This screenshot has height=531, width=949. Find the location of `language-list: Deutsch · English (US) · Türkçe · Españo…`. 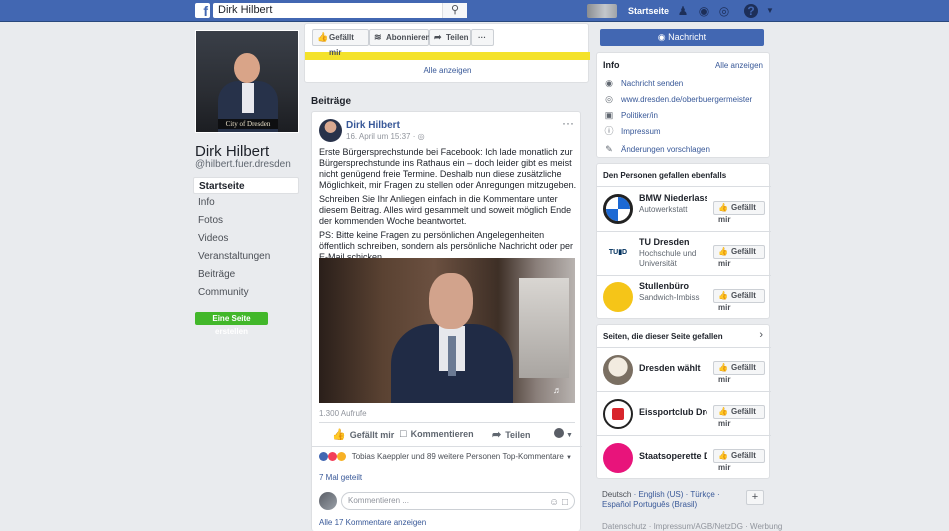

language-list: Deutsch · English (US) · Türkçe · Españo… is located at coordinates (661, 499).